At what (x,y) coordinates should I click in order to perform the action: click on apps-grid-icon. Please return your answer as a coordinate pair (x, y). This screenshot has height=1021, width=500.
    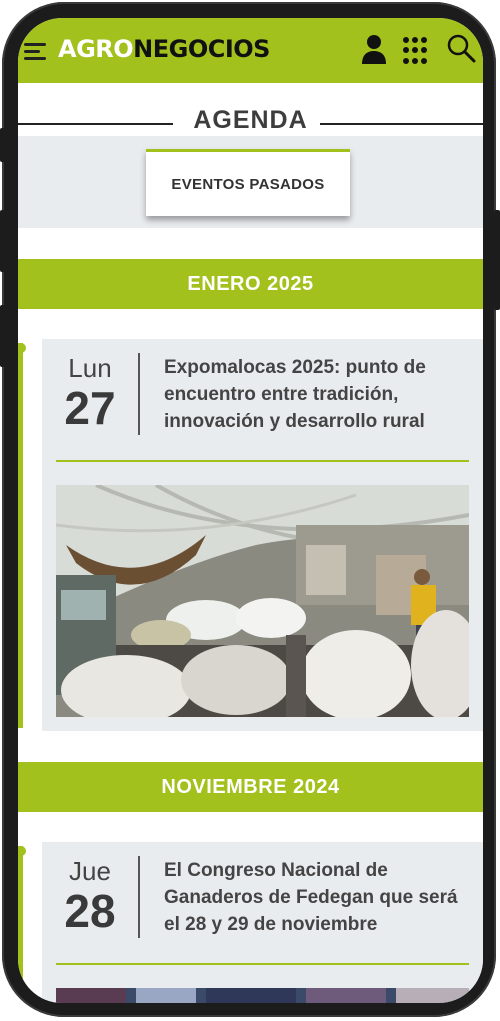
    Looking at the image, I should click on (417, 49).